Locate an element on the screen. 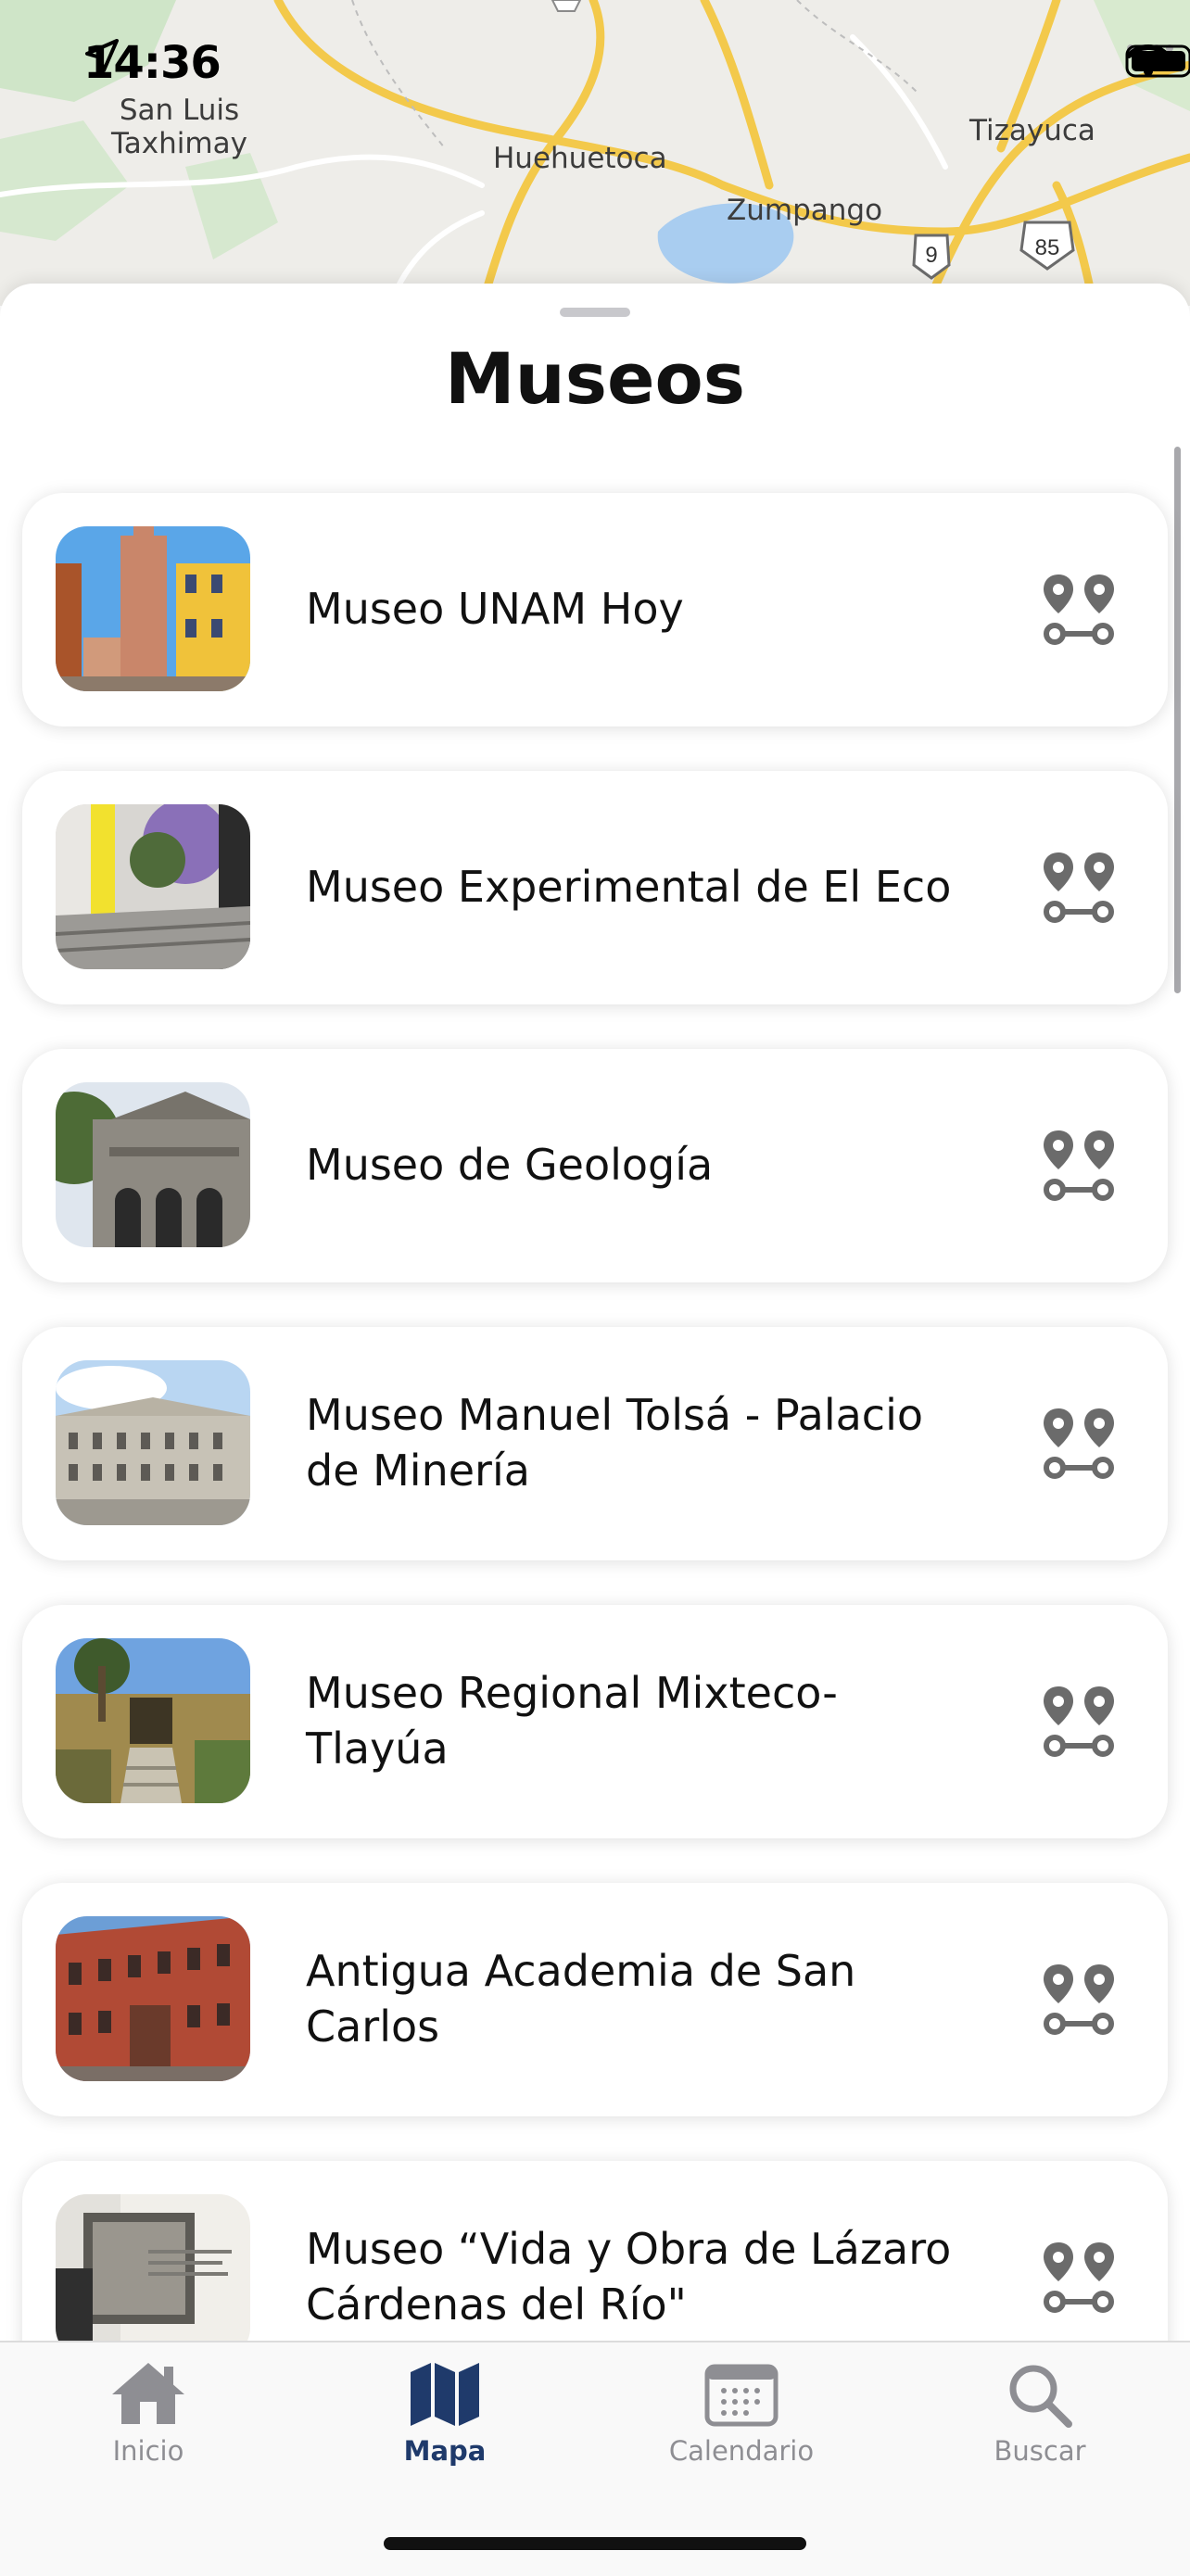 The image size is (1190, 2576). map-label-tizayuca: Tizayuca is located at coordinates (1032, 130).